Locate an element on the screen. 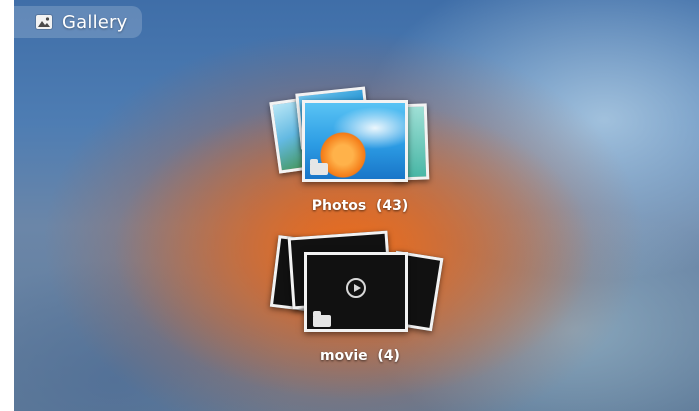 The height and width of the screenshot is (411, 699). album-label-movie: movie (4) is located at coordinates (360, 356).